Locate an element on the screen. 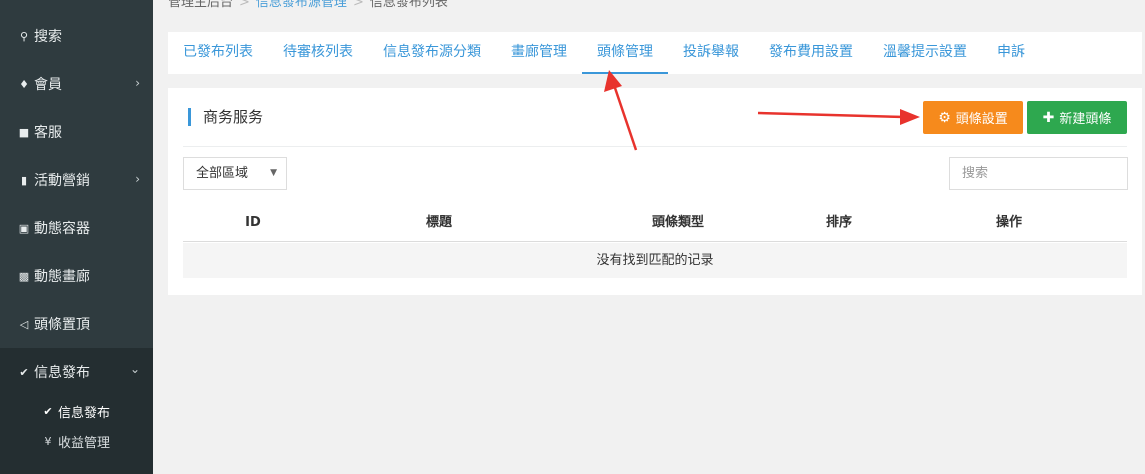 The image size is (1145, 474). sidebar-item-label: 動態畫廊 is located at coordinates (62, 277).